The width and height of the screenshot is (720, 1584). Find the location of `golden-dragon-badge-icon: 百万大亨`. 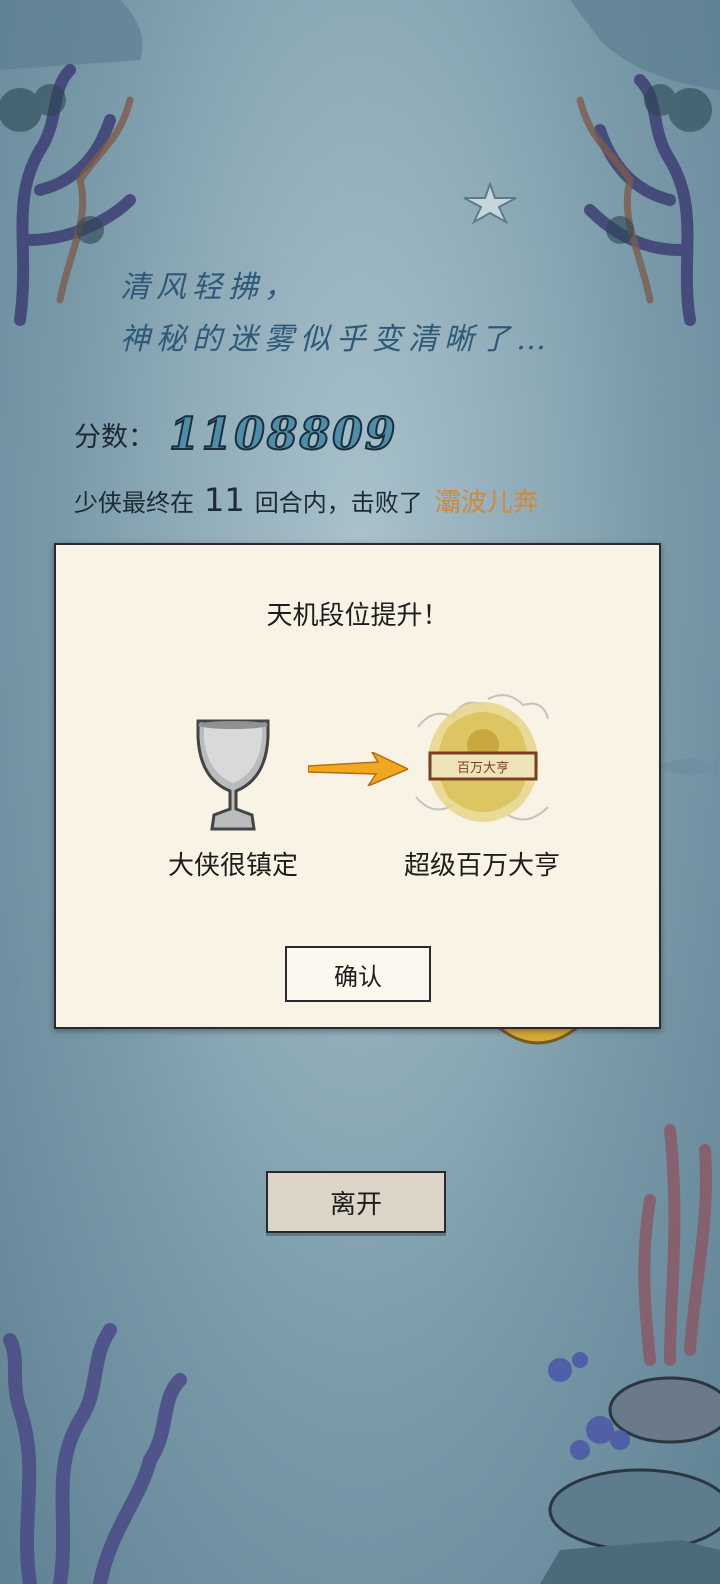

golden-dragon-badge-icon: 百万大亨 is located at coordinates (482, 758).